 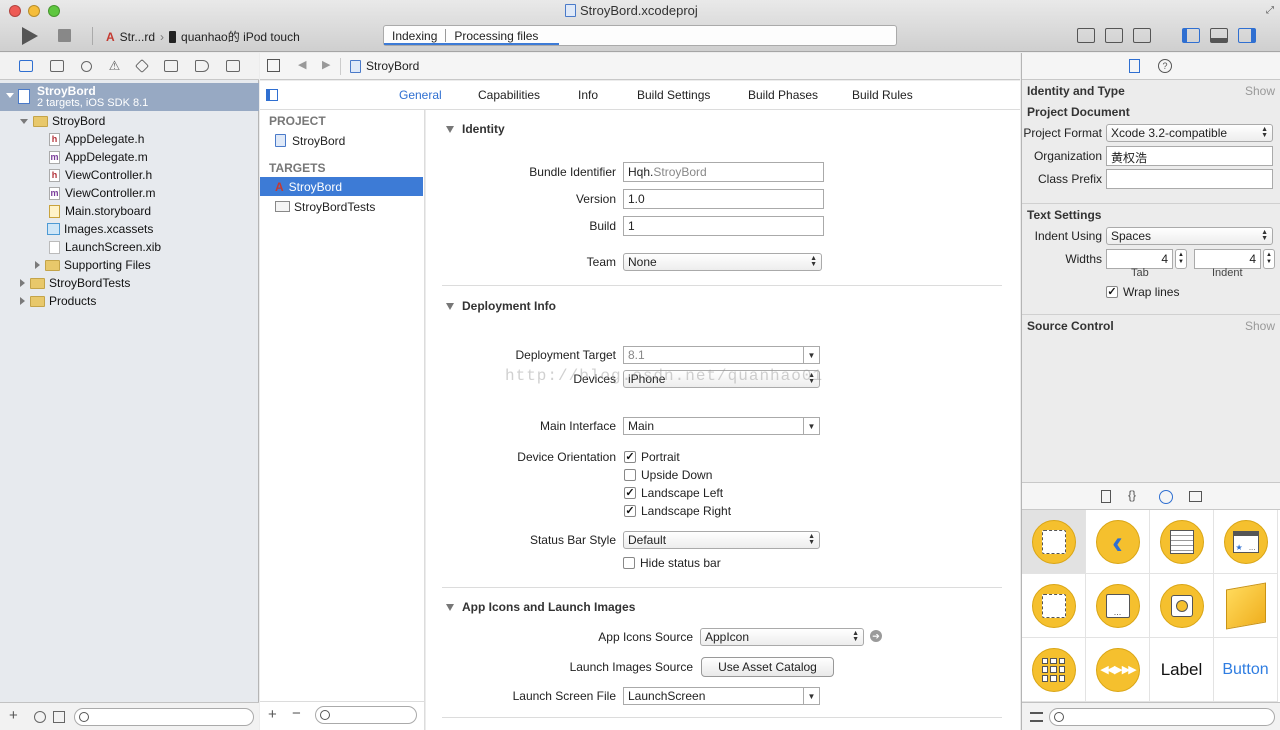 I want to click on list-item: h AppDelegate.h, so click(x=72, y=139).